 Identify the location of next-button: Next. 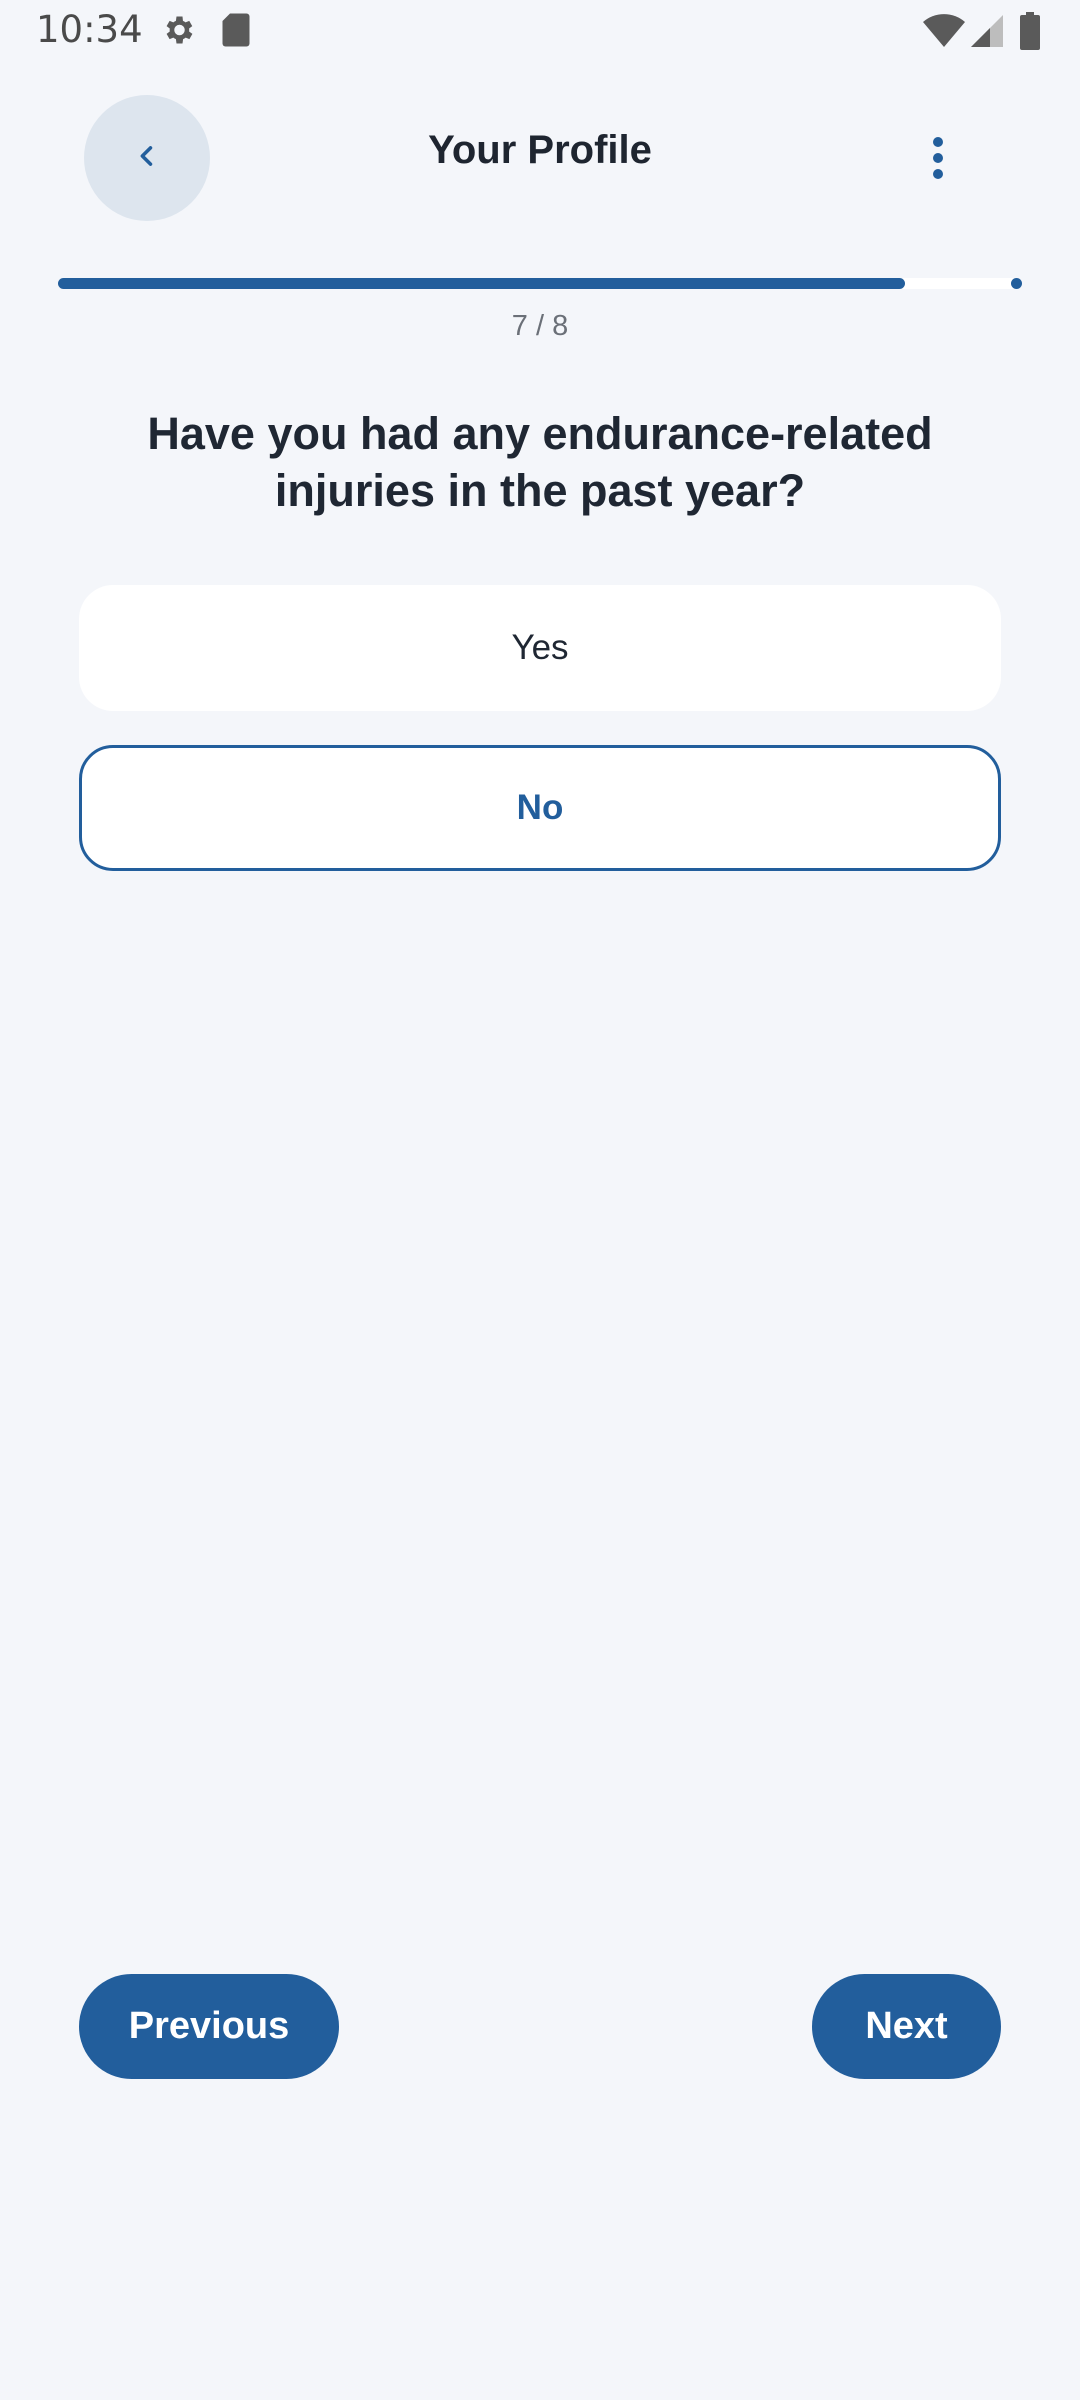
(906, 2026).